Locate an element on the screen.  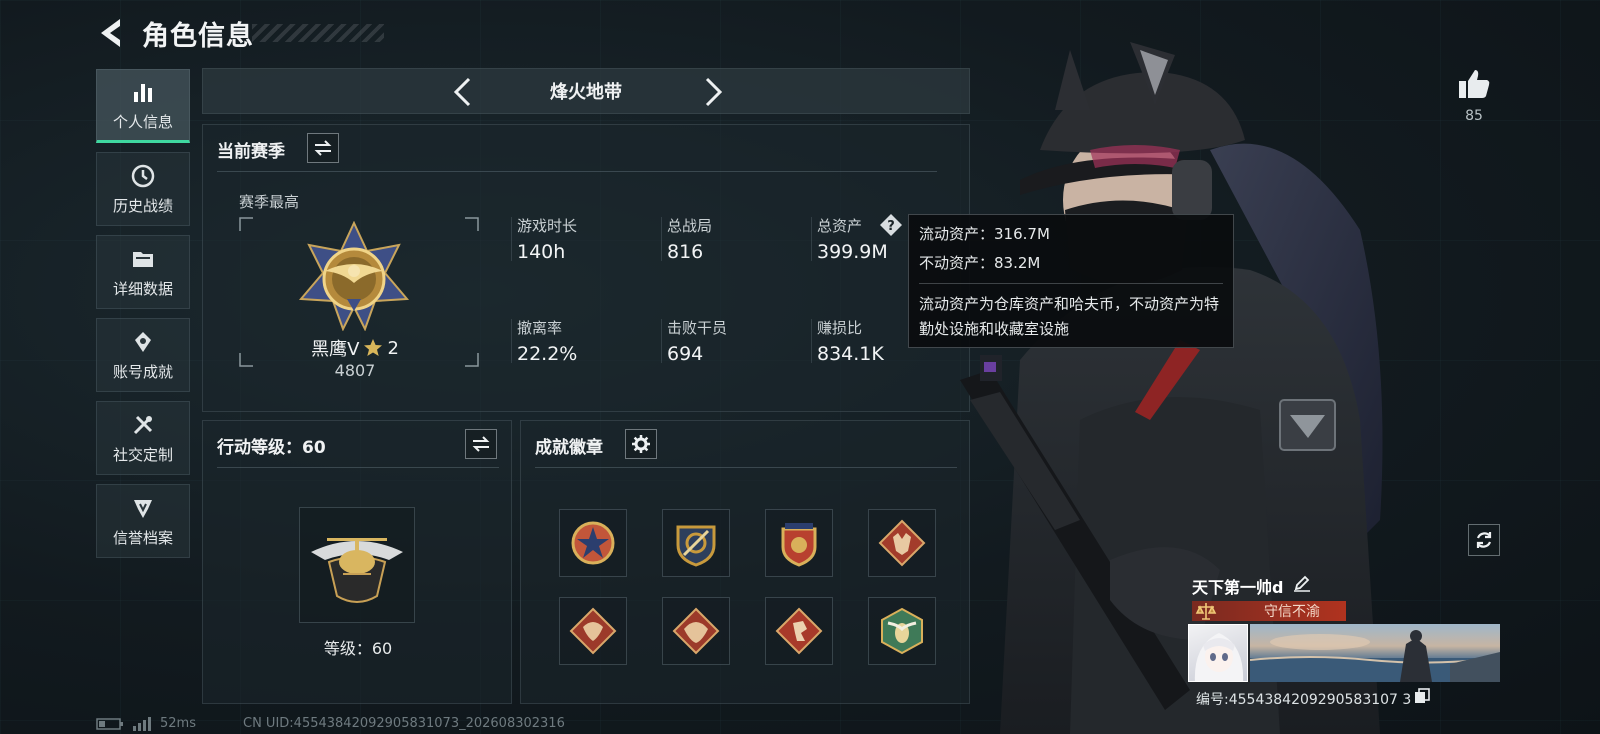
nav-item-credit: 信誉档案 is located at coordinates (143, 521).